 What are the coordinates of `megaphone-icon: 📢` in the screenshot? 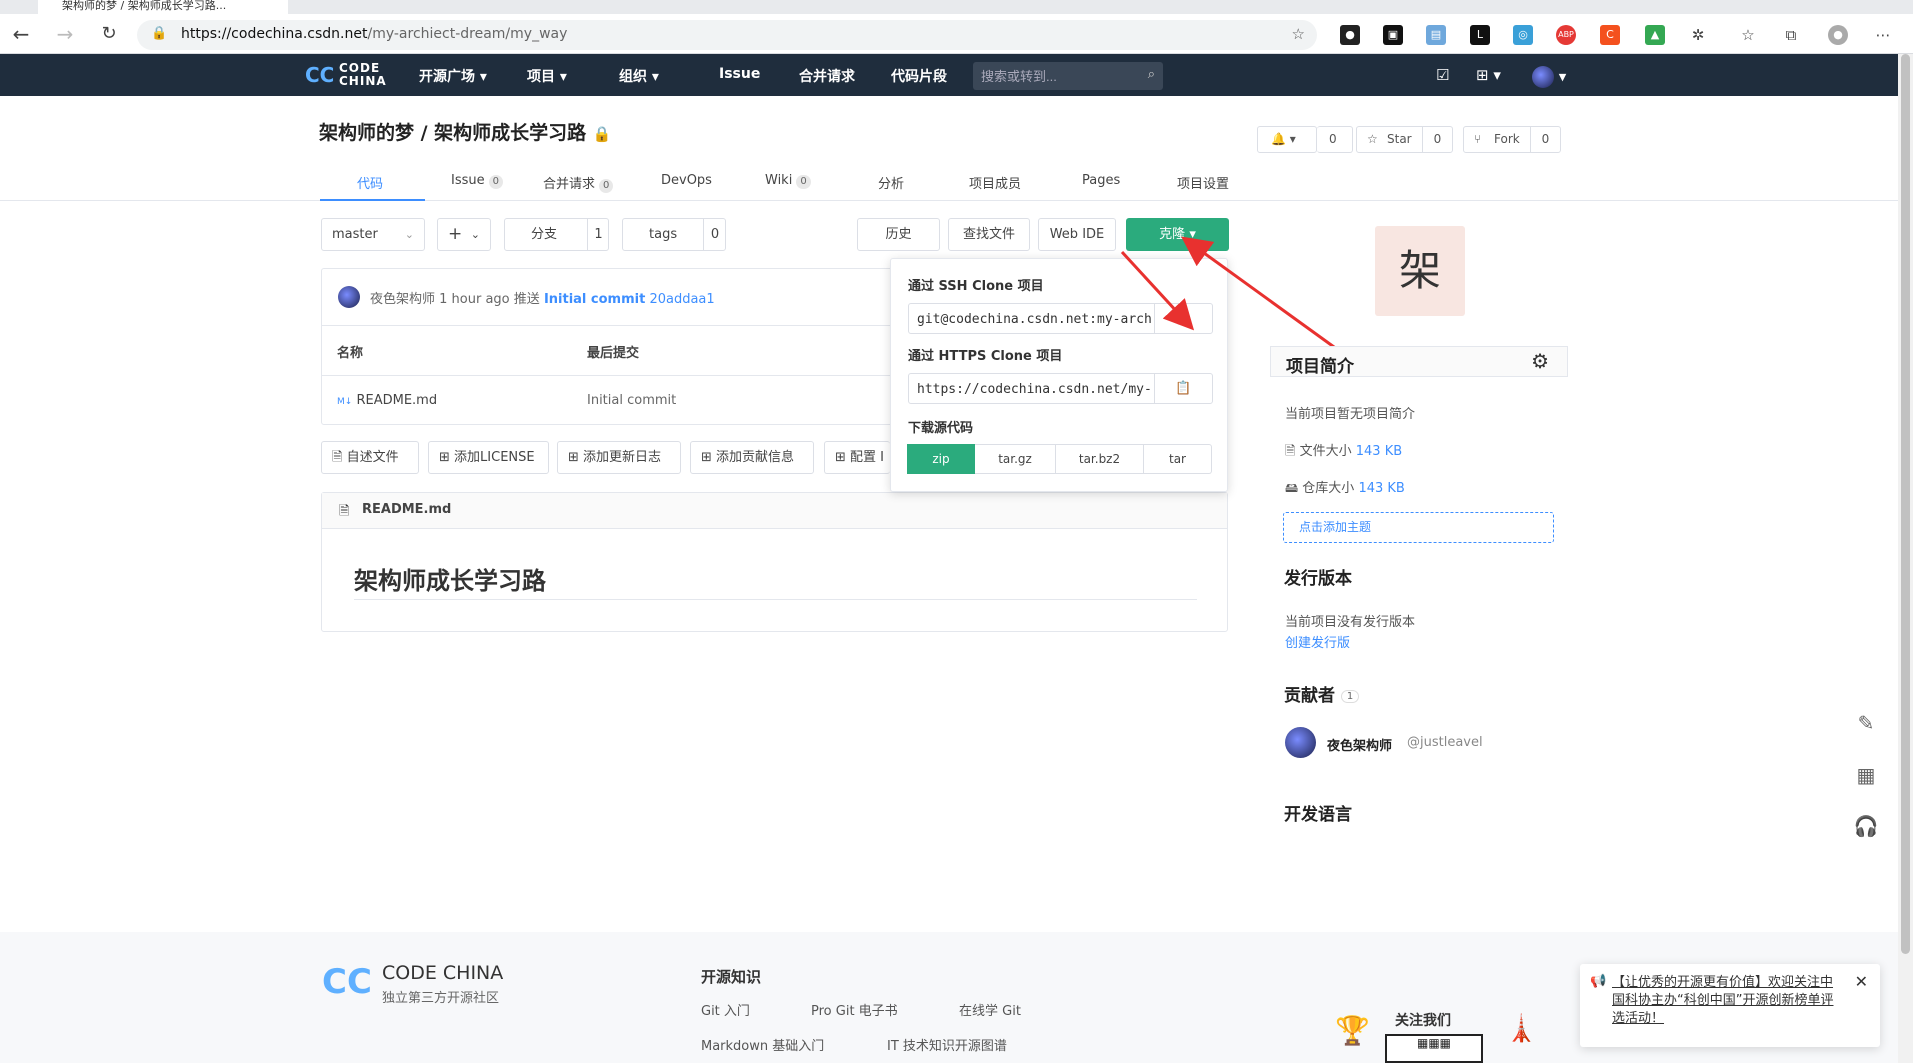 It's located at (1598, 981).